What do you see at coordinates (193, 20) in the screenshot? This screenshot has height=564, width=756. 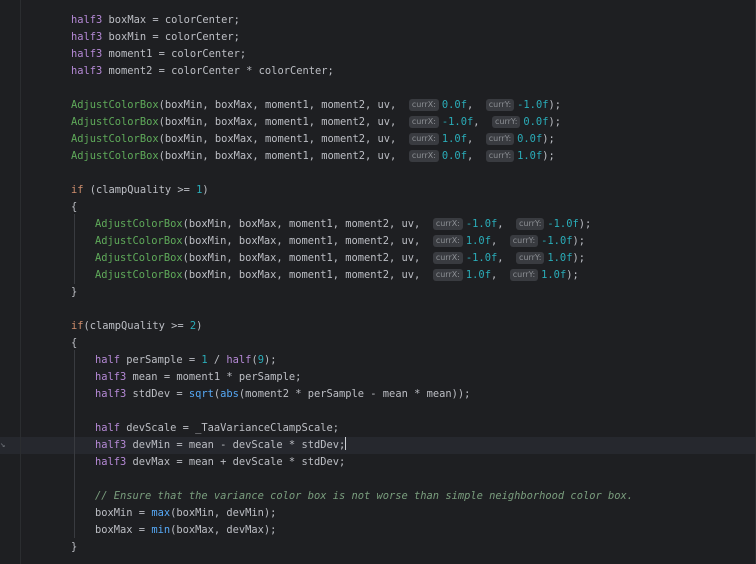 I see `code-token: = colorCenter;` at bounding box center [193, 20].